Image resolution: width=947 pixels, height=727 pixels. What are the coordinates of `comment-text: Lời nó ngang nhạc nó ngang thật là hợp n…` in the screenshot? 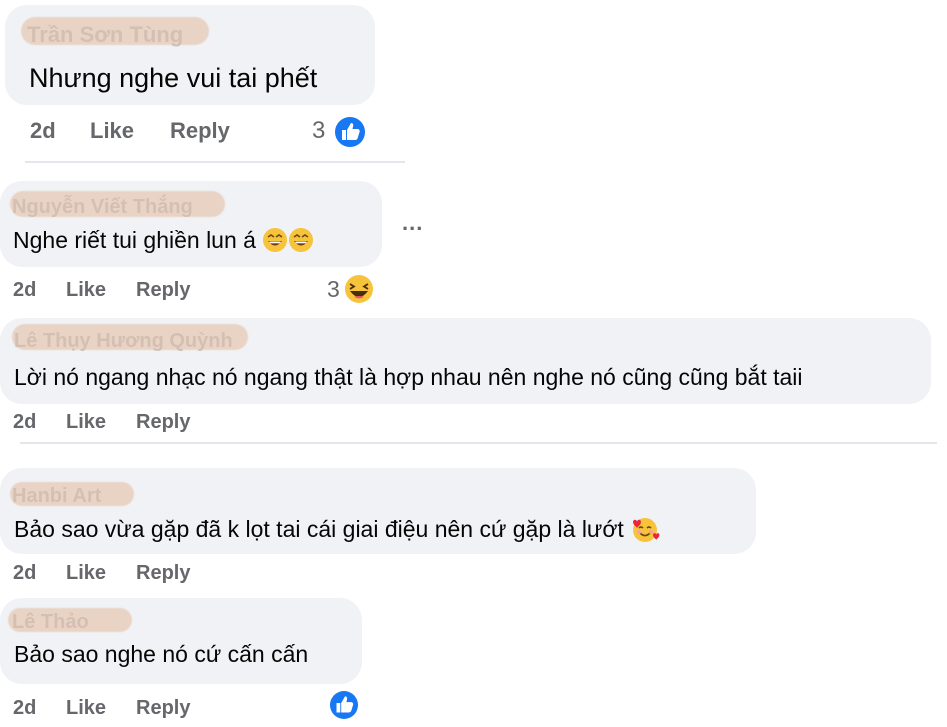 It's located at (408, 377).